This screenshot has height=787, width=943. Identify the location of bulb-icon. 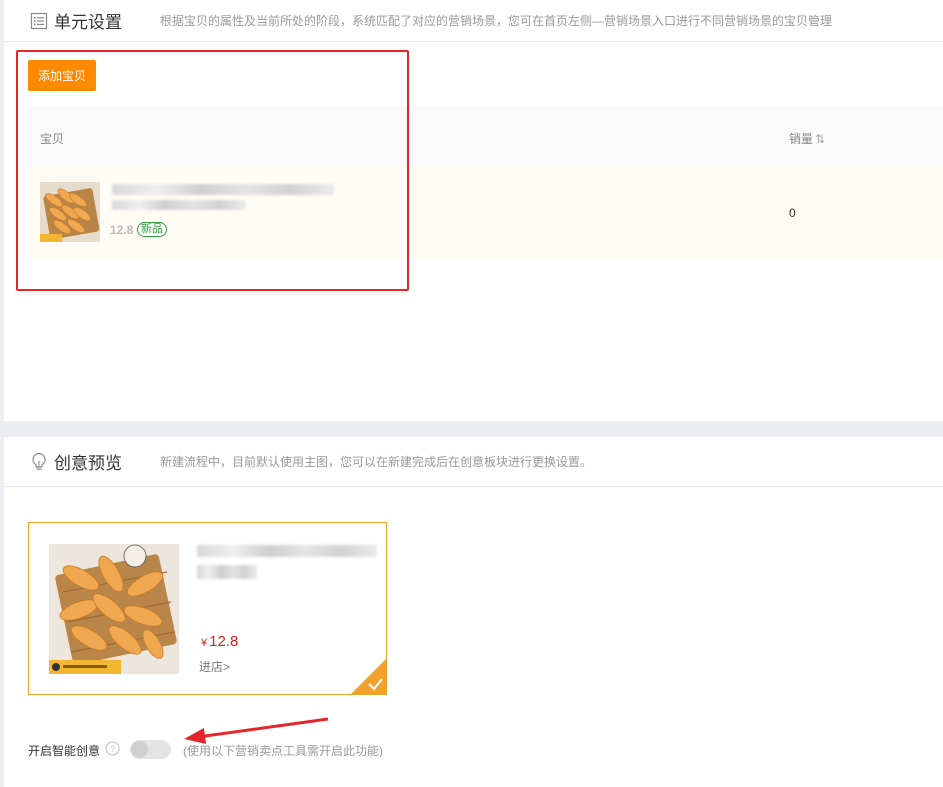
(39, 461).